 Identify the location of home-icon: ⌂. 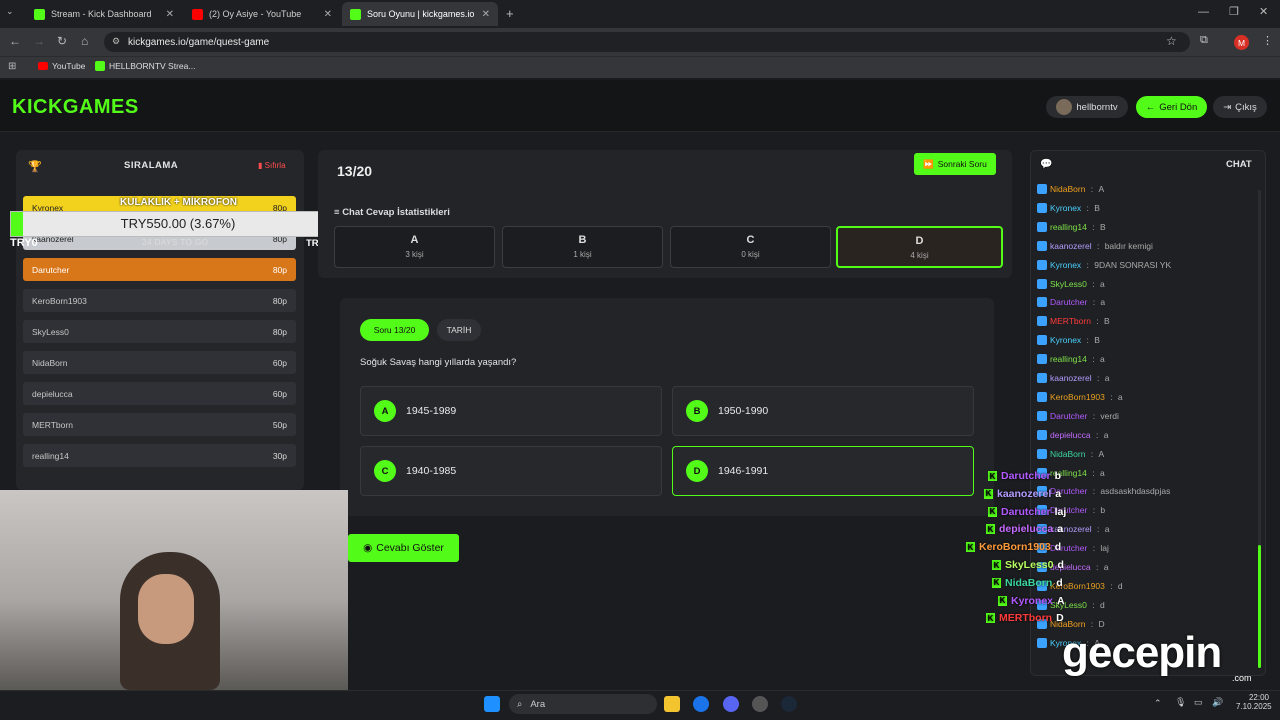
(84, 41).